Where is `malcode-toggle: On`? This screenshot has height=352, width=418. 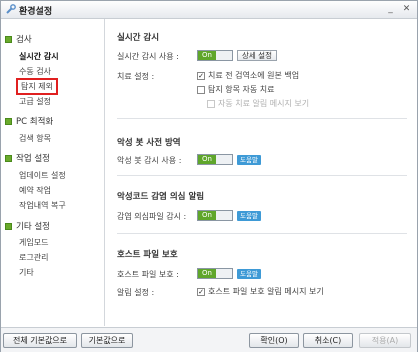 malcode-toggle: On is located at coordinates (215, 215).